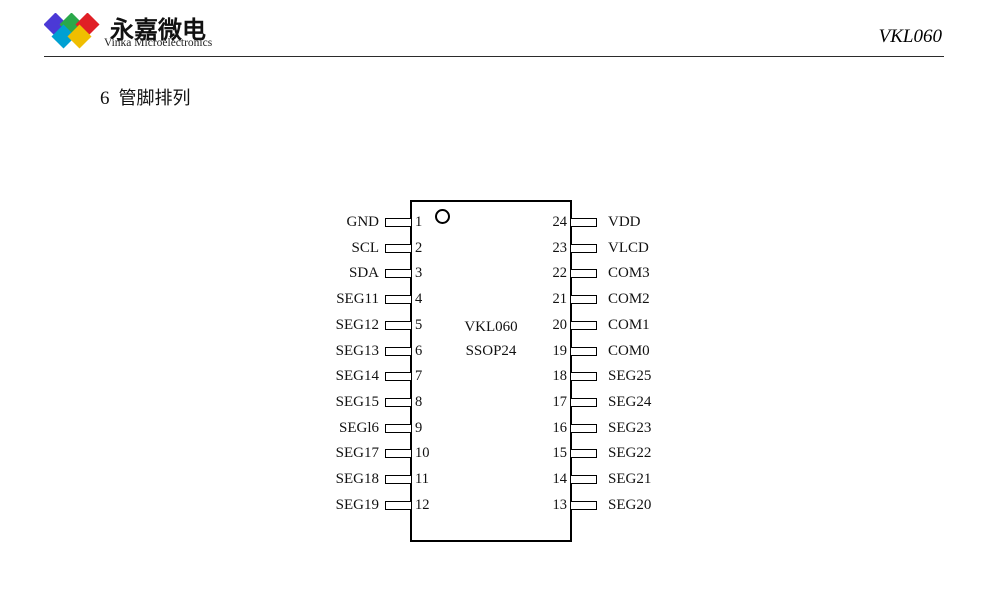 Image resolution: width=988 pixels, height=594 pixels. What do you see at coordinates (154, 98) in the screenshot?
I see `section-title: 管脚排列` at bounding box center [154, 98].